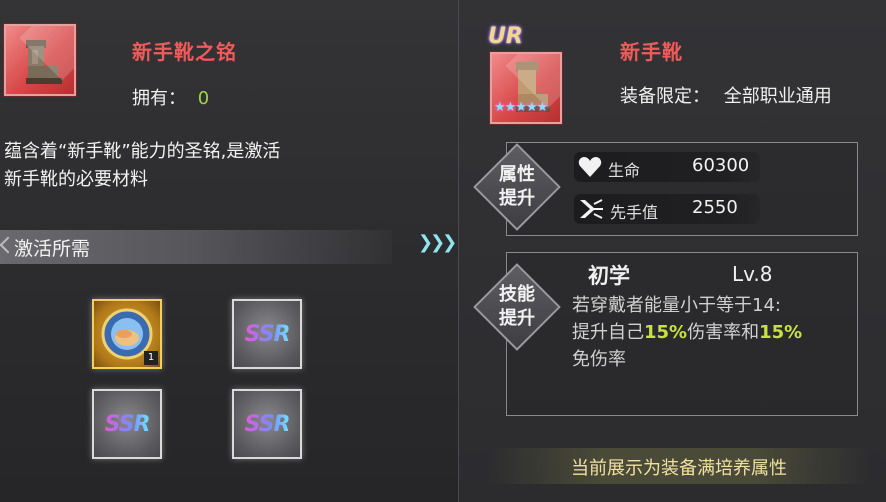 The height and width of the screenshot is (502, 886). Describe the element at coordinates (437, 242) in the screenshot. I see `triple-arrow-icon: ❯❯❯` at that location.